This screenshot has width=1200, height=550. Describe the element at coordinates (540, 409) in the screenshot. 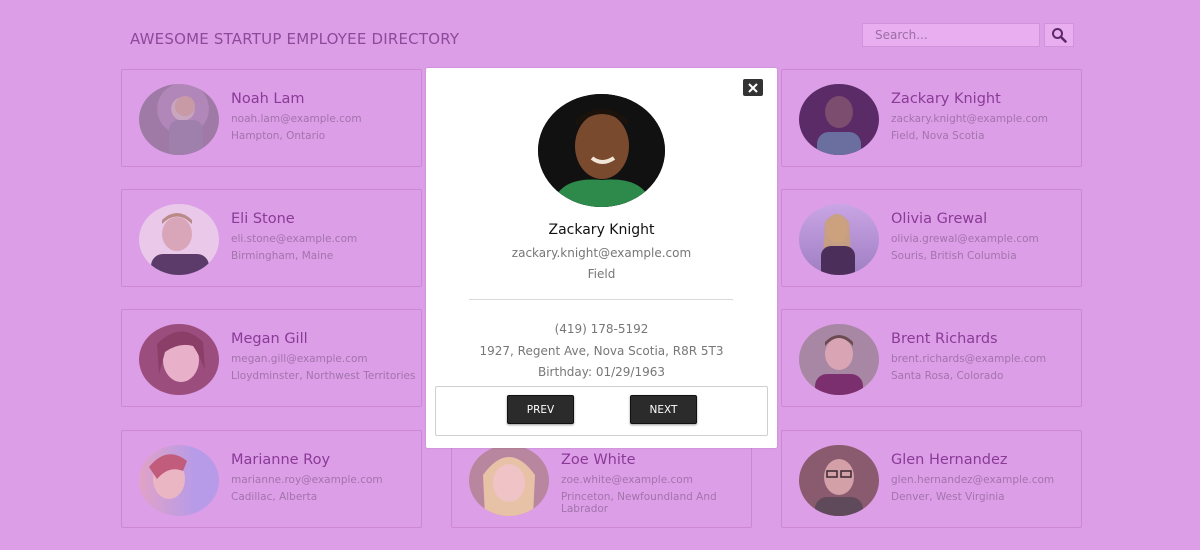

I see `prev-button: PREV` at that location.